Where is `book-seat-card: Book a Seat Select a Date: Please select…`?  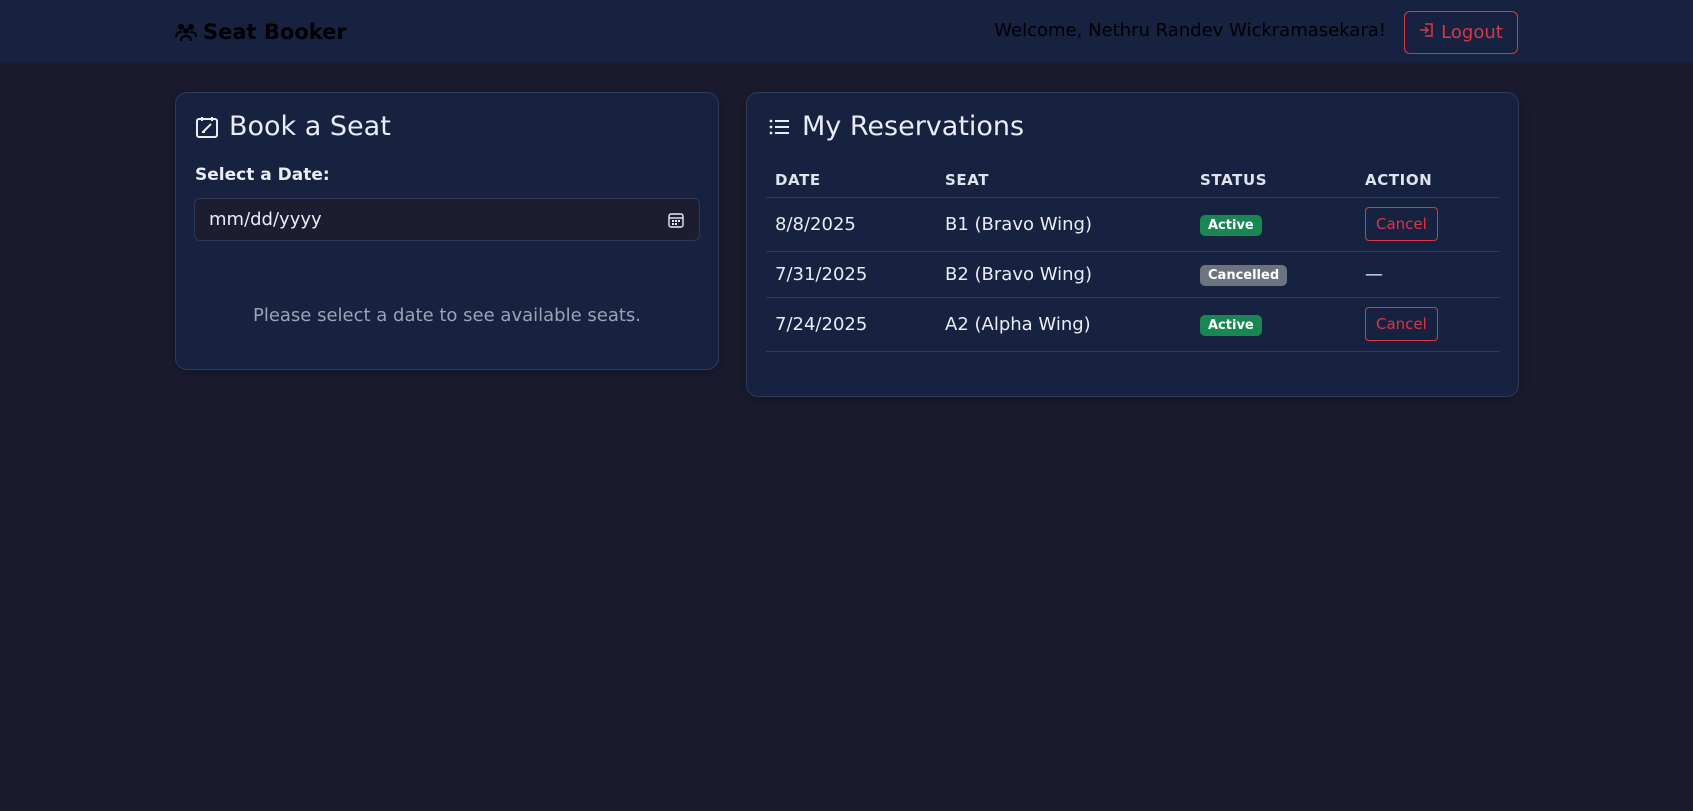
book-seat-card: Book a Seat Select a Date: Please select… is located at coordinates (447, 231).